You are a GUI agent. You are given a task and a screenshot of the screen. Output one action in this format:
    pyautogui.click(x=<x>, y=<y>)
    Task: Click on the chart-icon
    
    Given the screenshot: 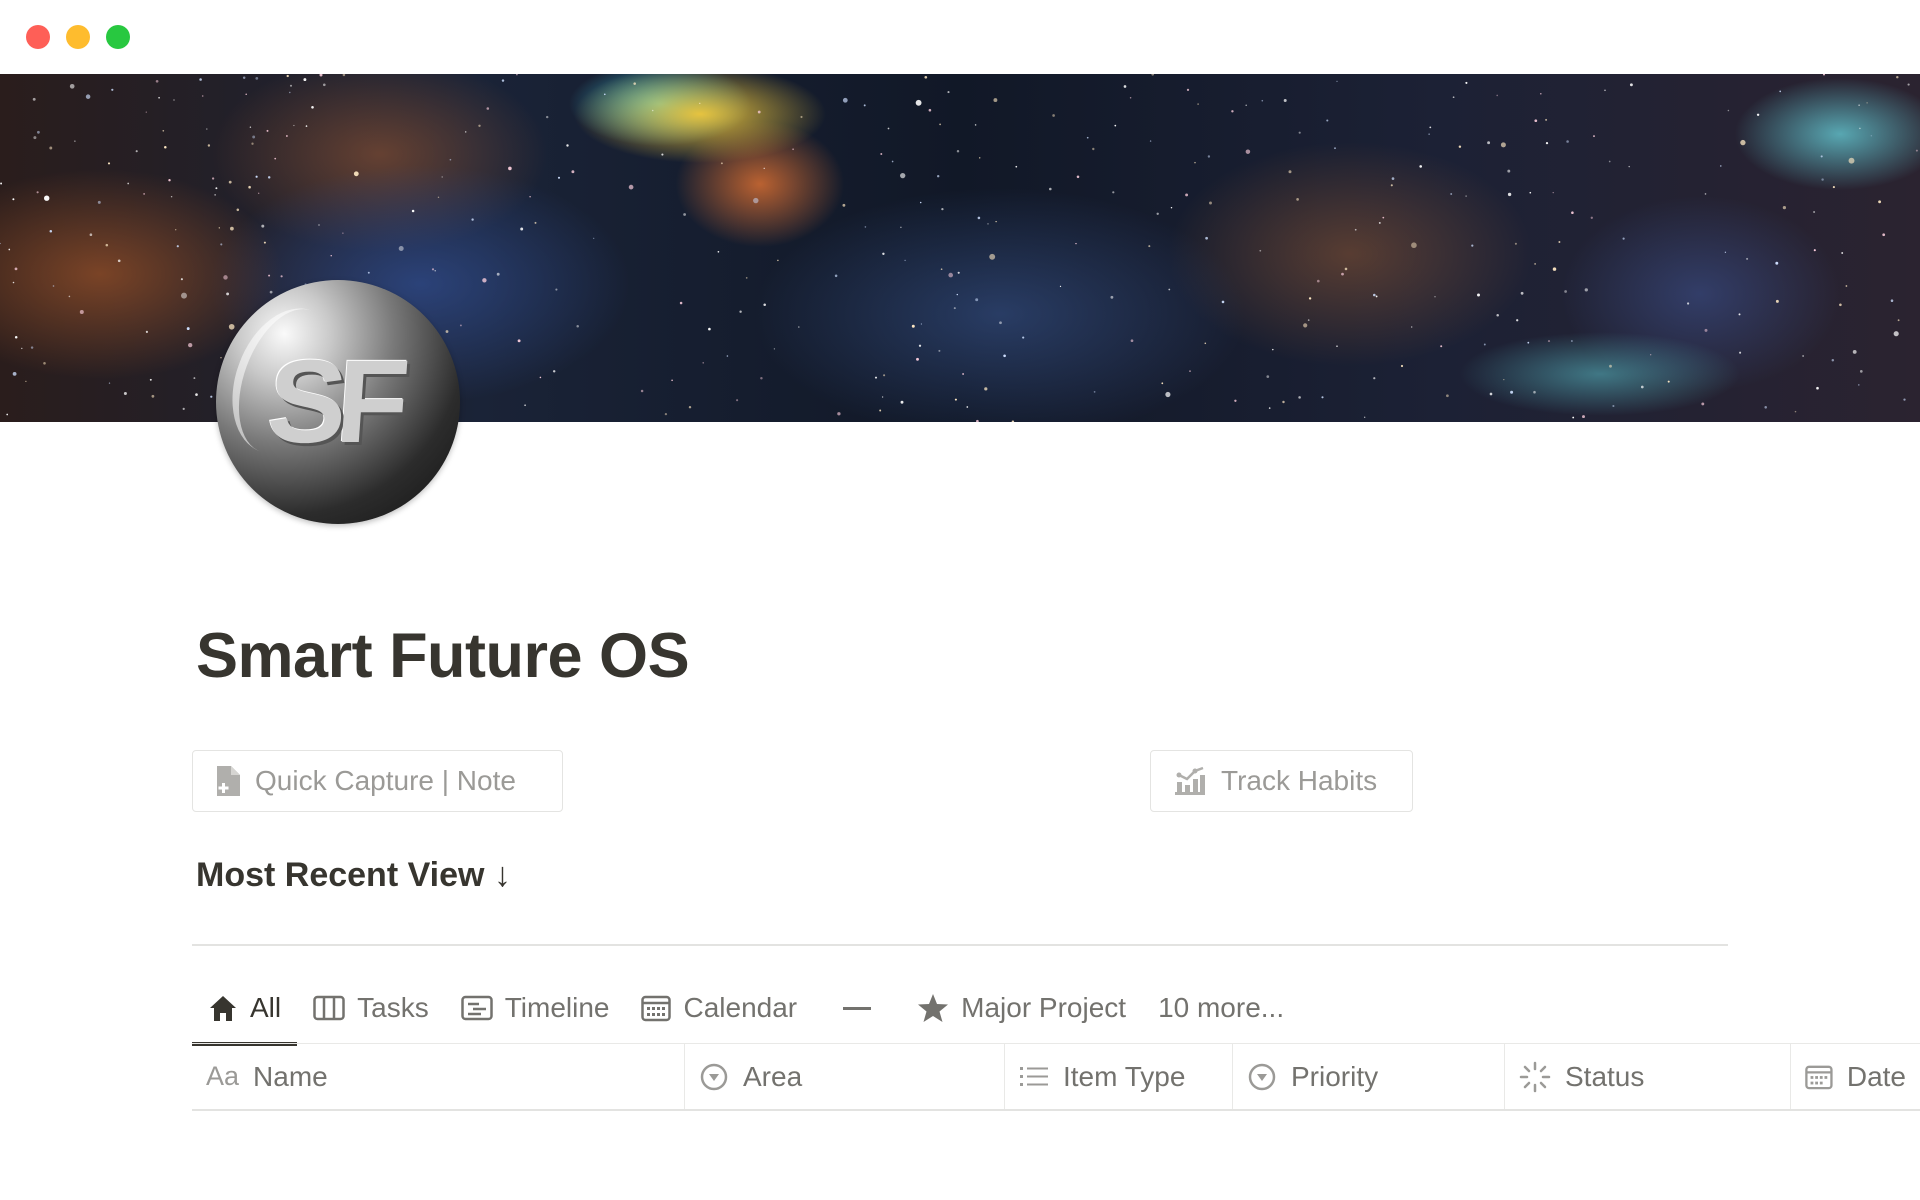 What is the action you would take?
    pyautogui.click(x=1190, y=780)
    